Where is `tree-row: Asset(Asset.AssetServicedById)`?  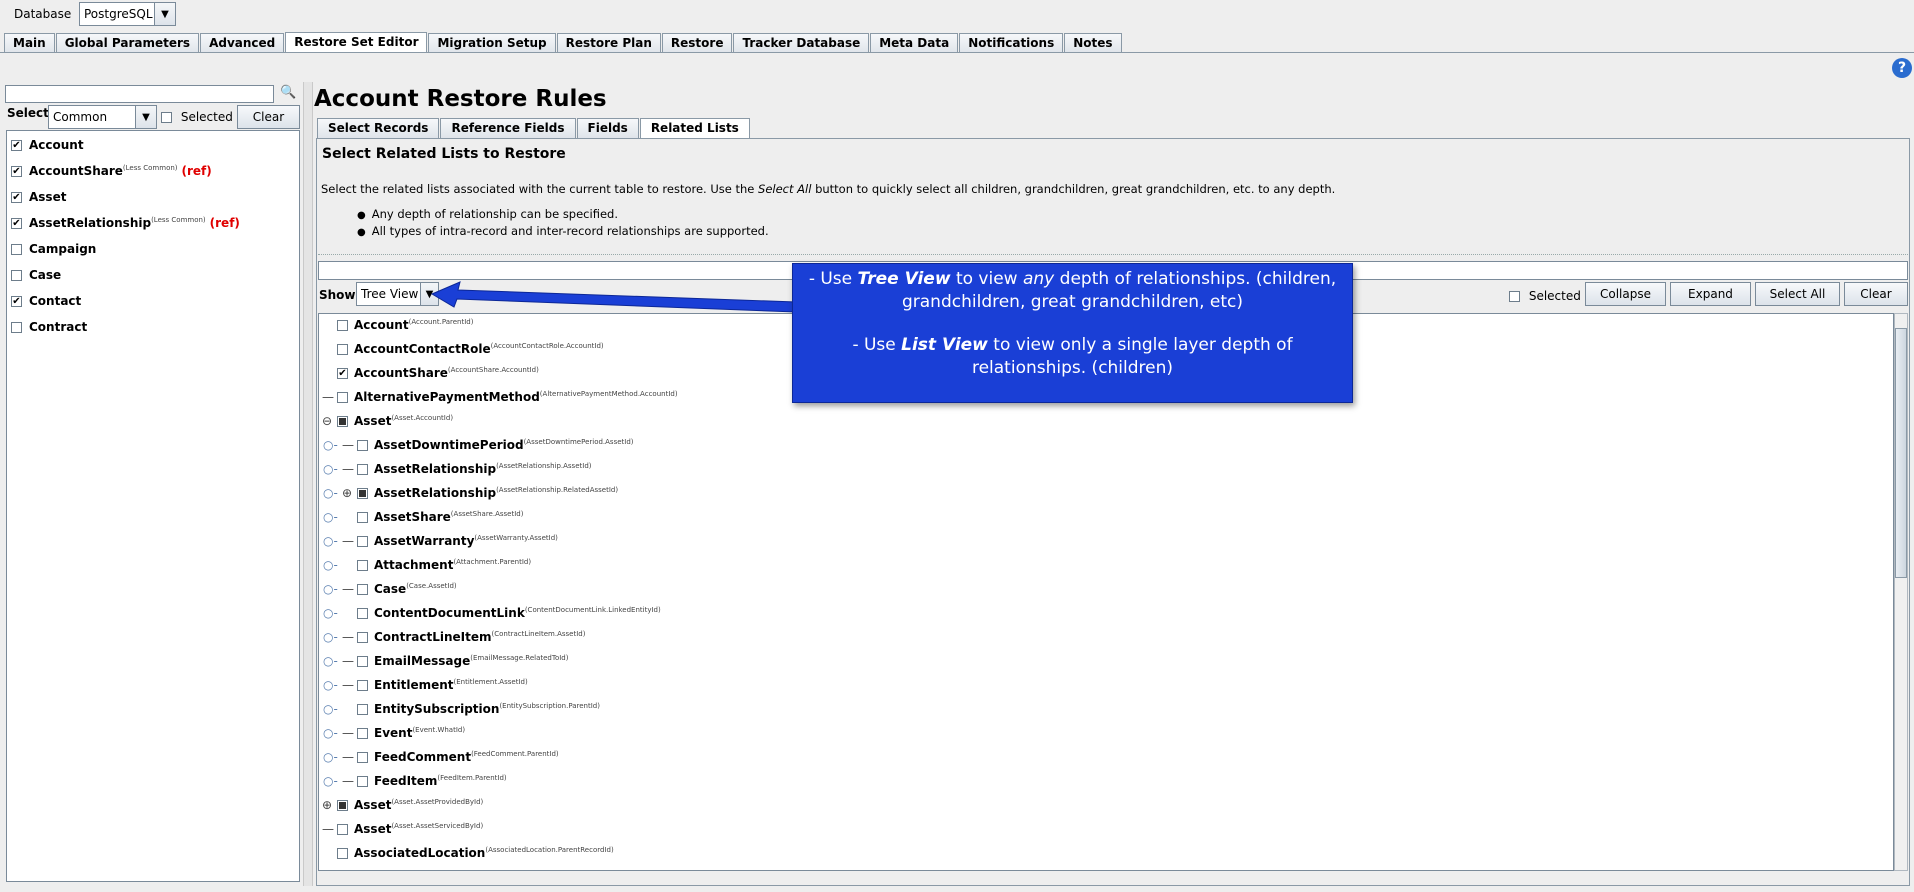 tree-row: Asset(Asset.AssetServicedById) is located at coordinates (410, 829).